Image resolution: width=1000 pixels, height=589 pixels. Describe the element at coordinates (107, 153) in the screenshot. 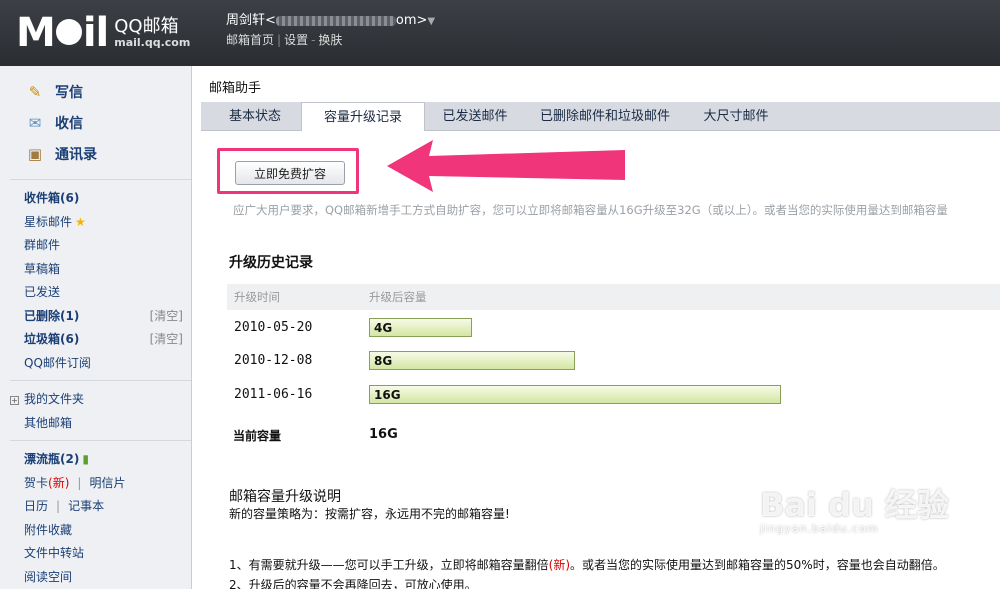

I see `contacts-button: ▣ 通讯录` at that location.